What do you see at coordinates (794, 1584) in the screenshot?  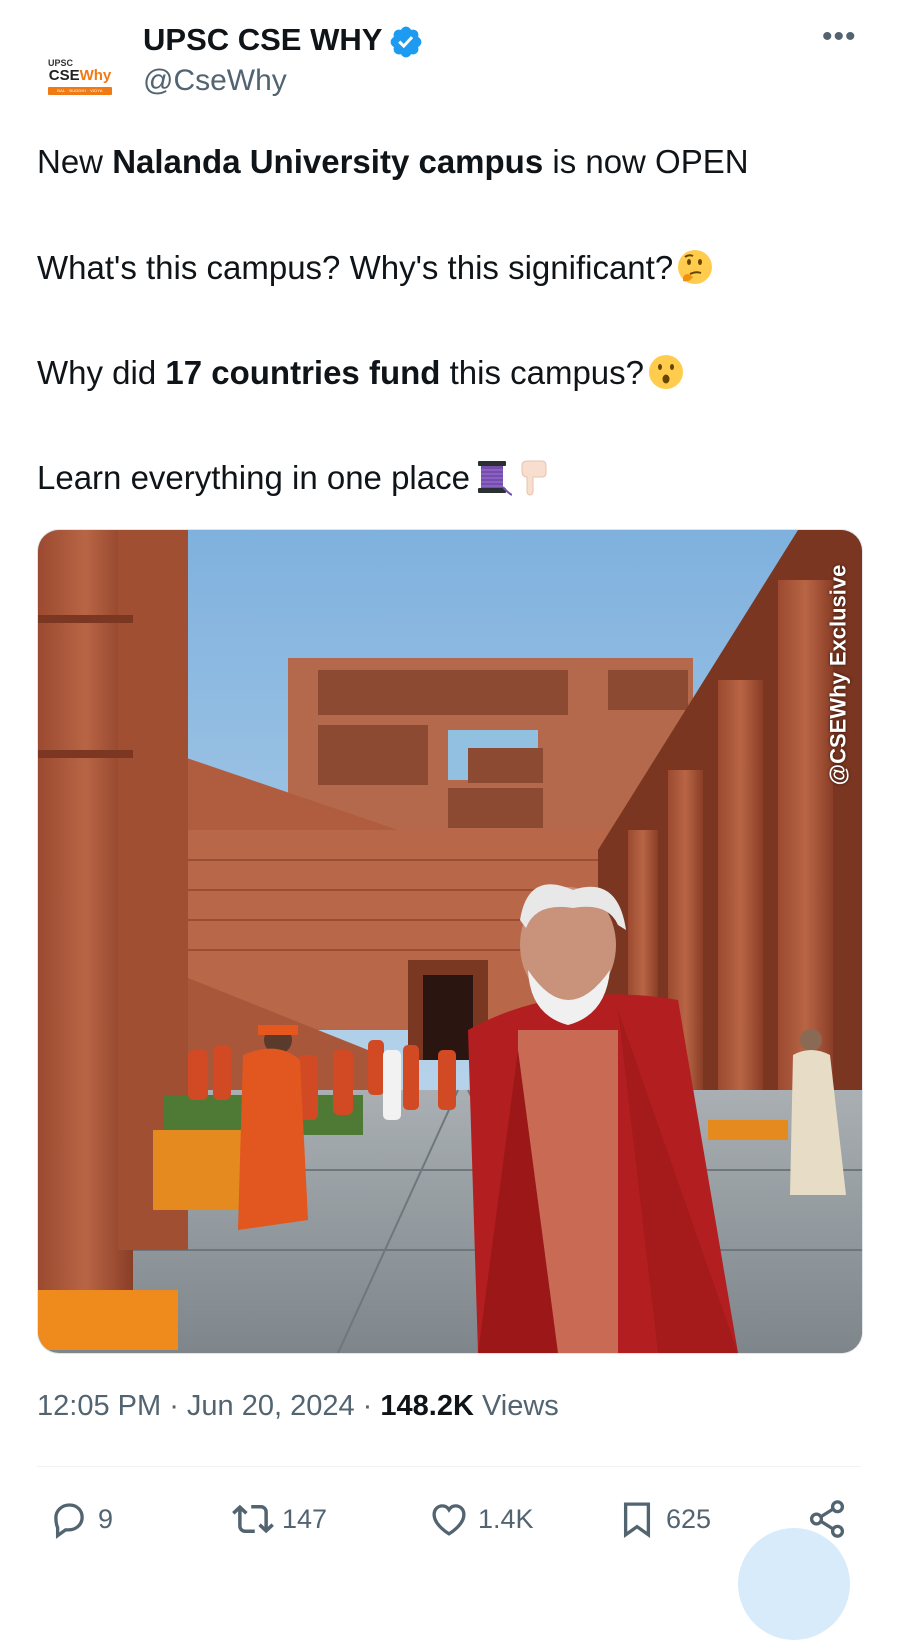 I see `compose-button` at bounding box center [794, 1584].